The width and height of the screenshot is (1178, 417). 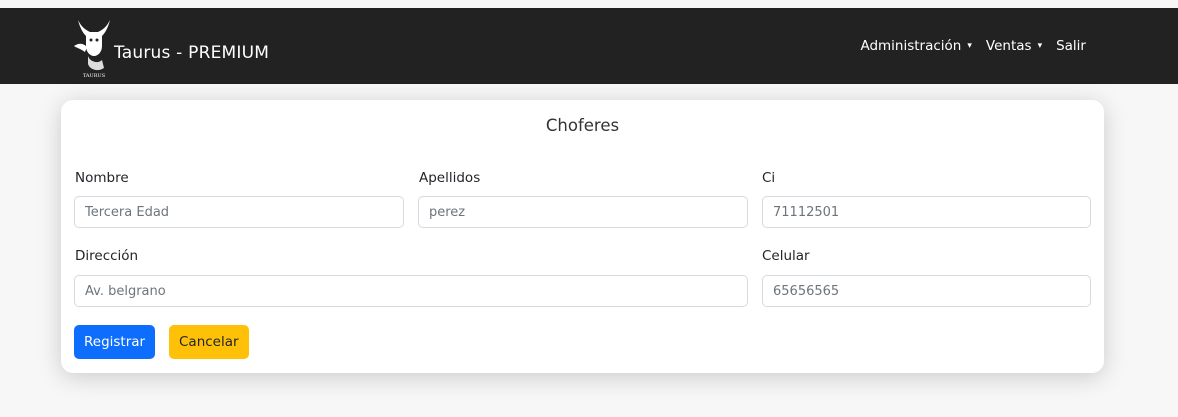 I want to click on nombre-input, so click(x=239, y=212).